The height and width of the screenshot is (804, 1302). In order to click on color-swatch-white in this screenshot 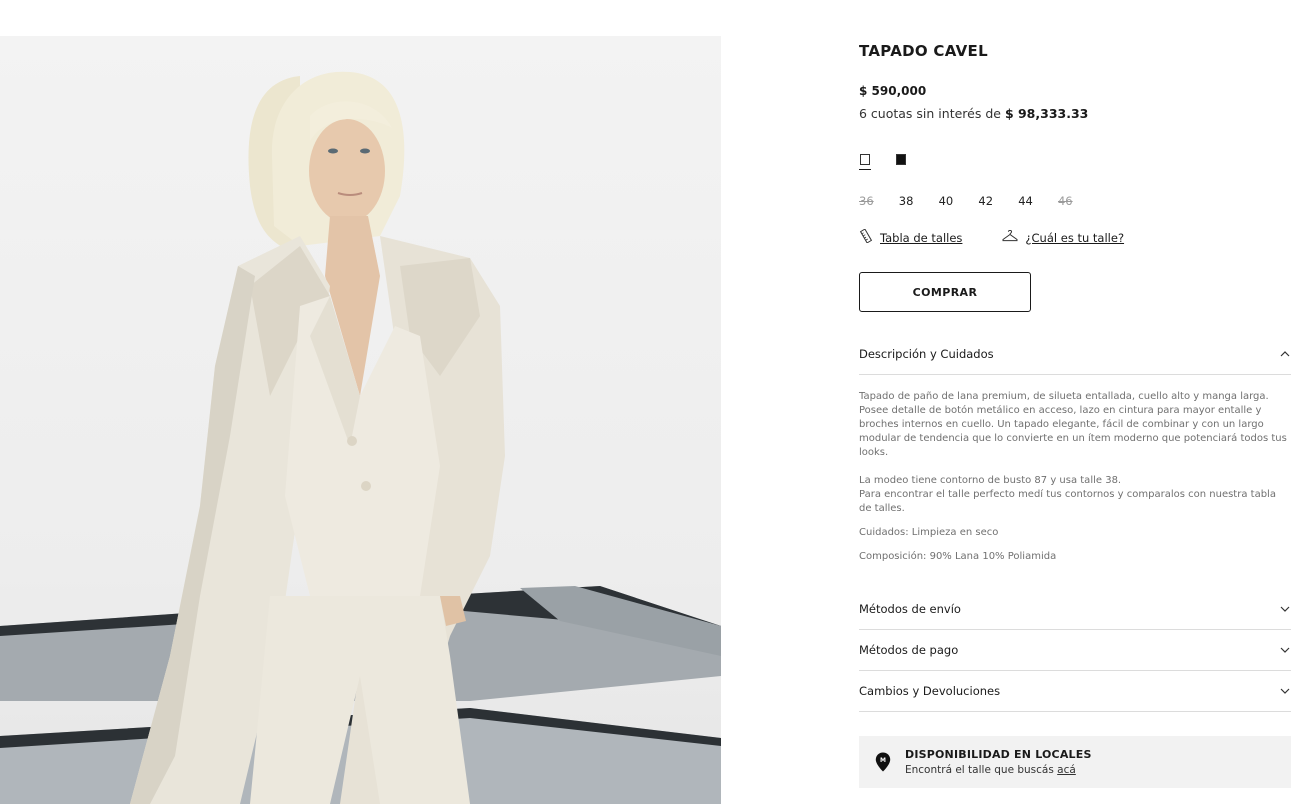, I will do `click(865, 161)`.